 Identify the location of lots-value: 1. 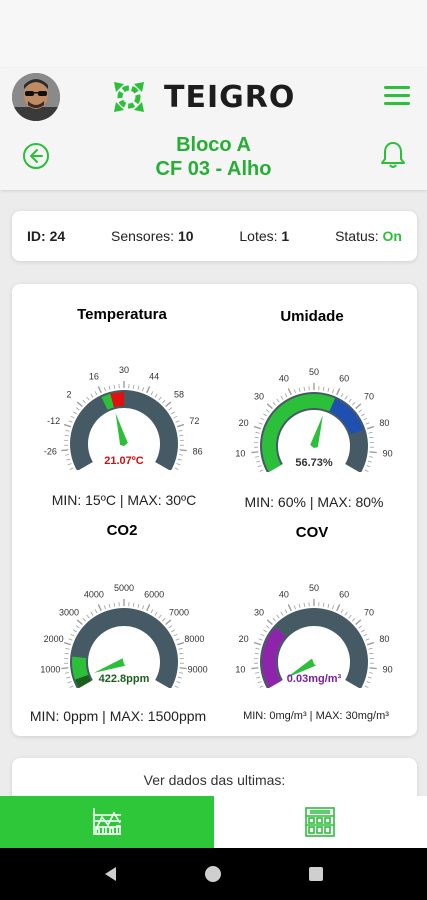
(285, 236).